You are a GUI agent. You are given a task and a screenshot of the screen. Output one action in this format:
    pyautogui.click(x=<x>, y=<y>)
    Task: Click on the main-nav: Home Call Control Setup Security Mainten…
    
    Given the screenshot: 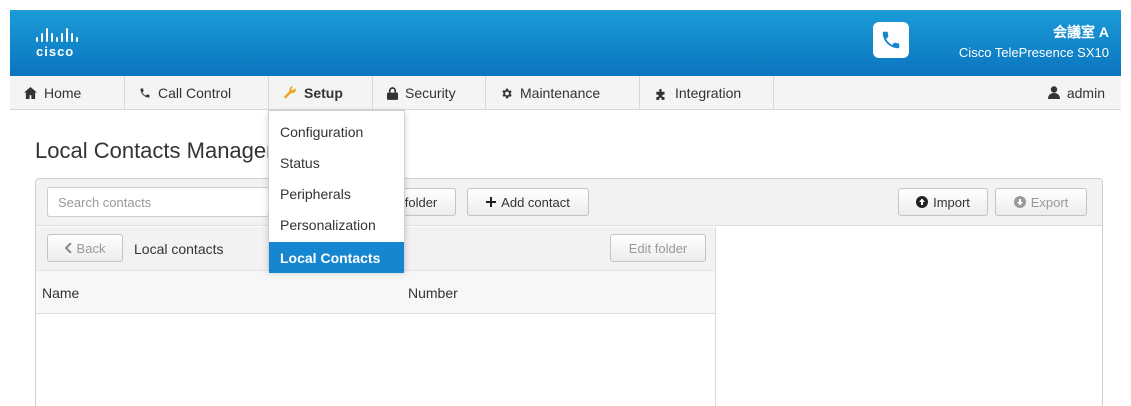 What is the action you would take?
    pyautogui.click(x=565, y=93)
    